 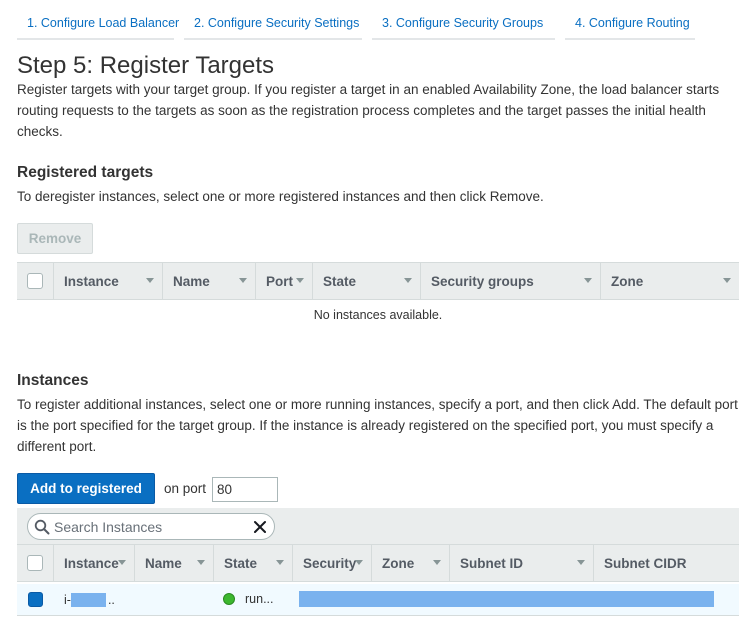 I want to click on empty-table-message: No instances available., so click(x=378, y=315).